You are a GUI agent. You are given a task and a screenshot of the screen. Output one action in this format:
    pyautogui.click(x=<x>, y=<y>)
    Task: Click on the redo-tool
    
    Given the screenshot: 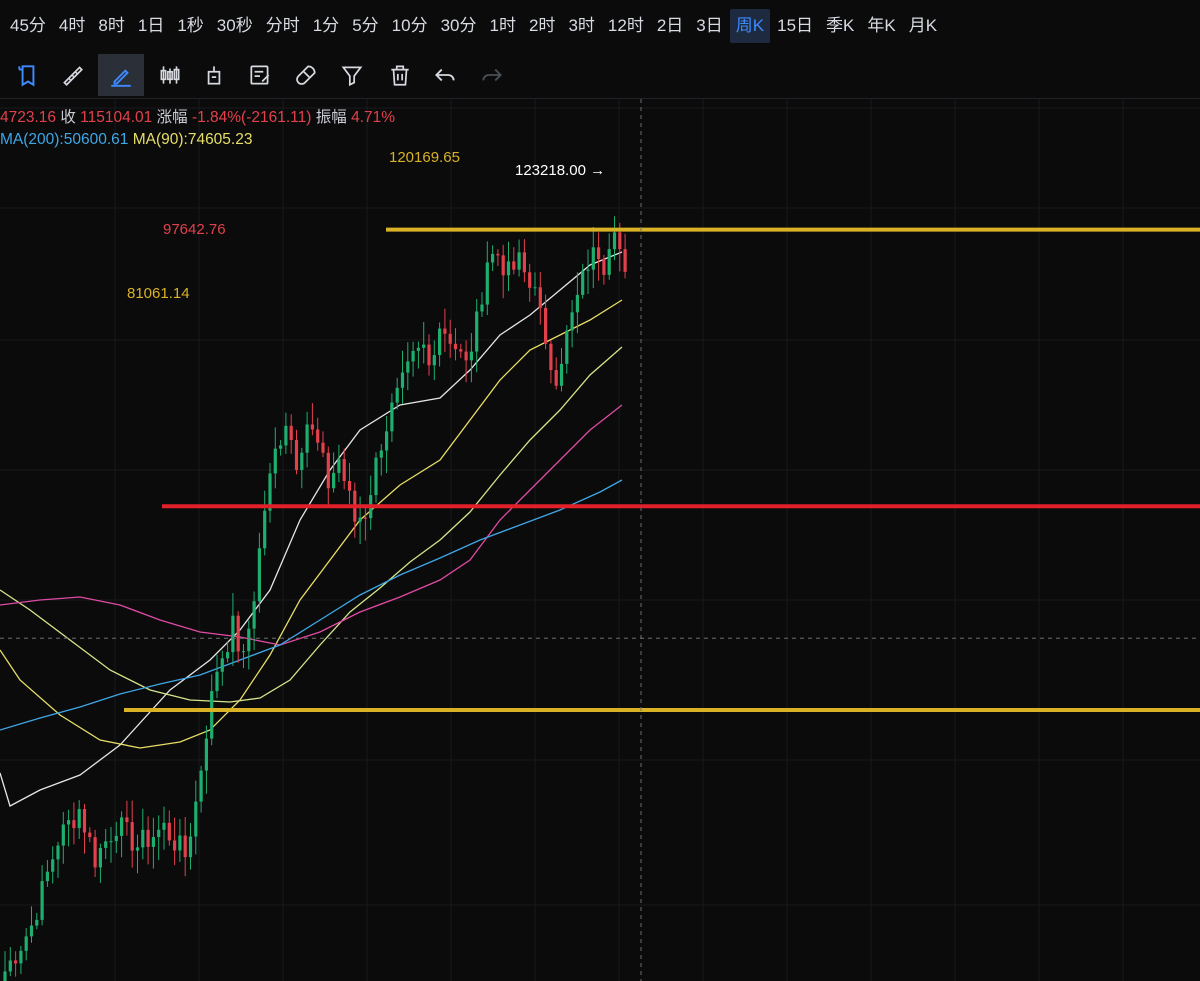 What is the action you would take?
    pyautogui.click(x=492, y=75)
    